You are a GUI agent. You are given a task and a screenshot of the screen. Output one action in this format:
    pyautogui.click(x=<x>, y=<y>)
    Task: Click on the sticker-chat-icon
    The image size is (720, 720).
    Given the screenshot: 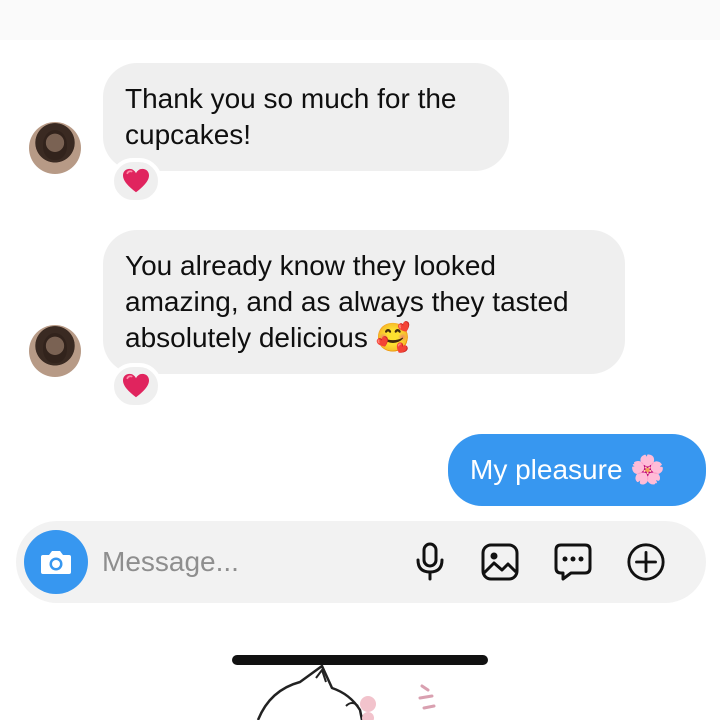 What is the action you would take?
    pyautogui.click(x=573, y=562)
    